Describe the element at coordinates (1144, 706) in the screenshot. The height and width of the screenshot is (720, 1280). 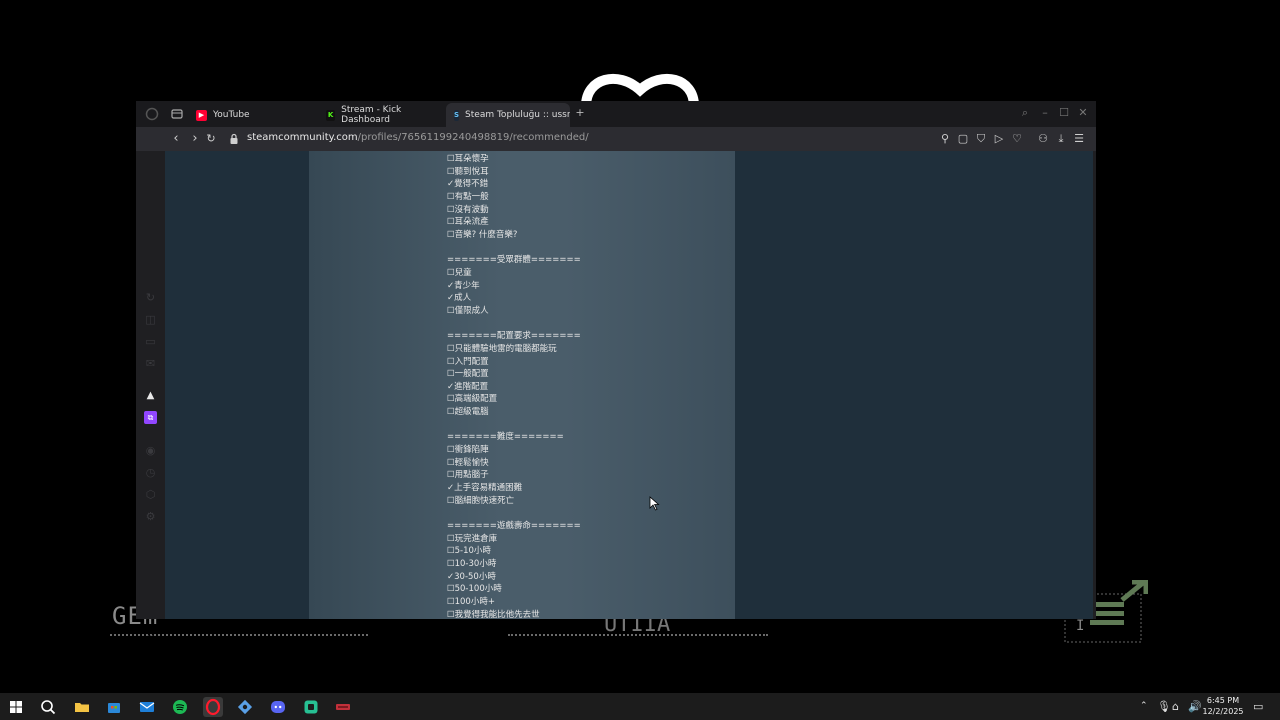
I see `tray-chevron-icon: ⌃` at that location.